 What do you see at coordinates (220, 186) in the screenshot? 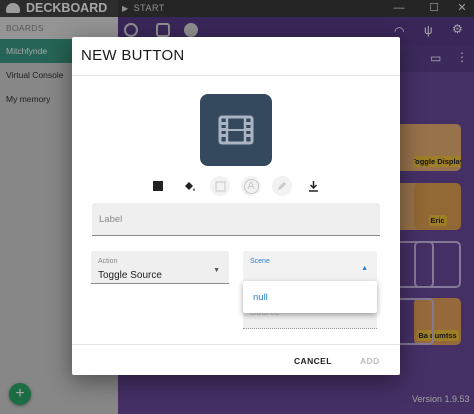
I see `border-icon` at bounding box center [220, 186].